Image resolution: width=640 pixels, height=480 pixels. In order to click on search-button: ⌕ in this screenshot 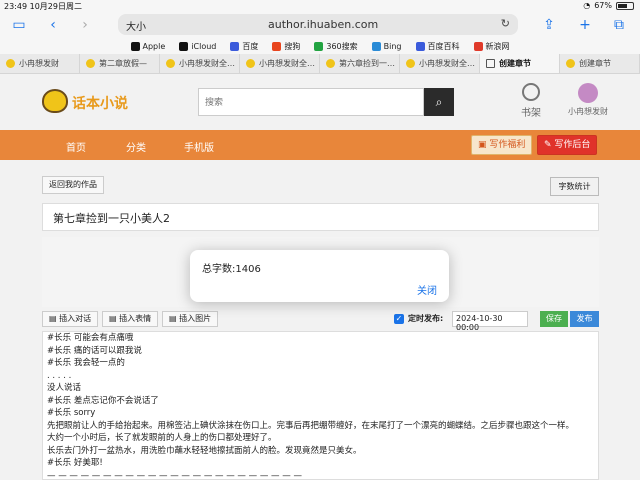, I will do `click(439, 102)`.